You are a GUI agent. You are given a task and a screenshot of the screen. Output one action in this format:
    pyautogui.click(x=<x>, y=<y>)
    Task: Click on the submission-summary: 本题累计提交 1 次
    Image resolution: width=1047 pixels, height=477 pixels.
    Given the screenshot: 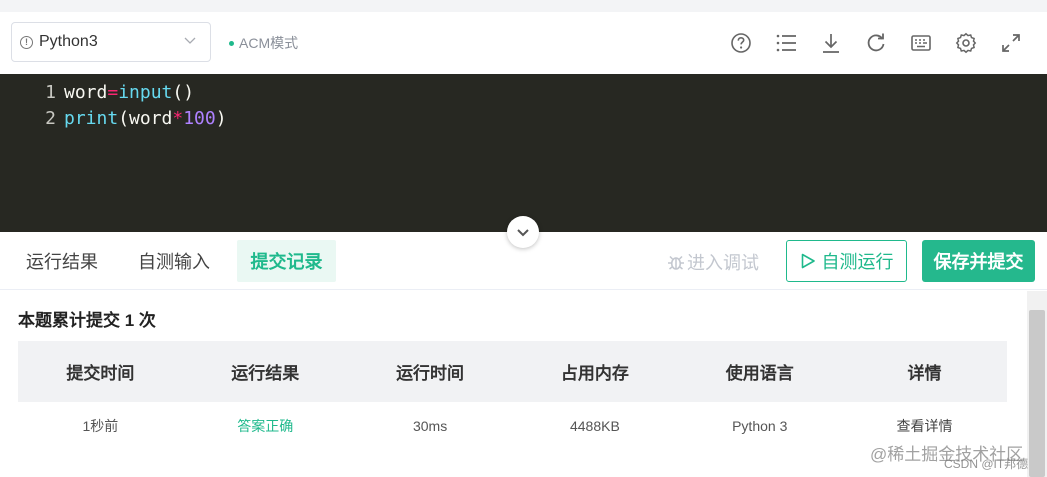 What is the action you would take?
    pyautogui.click(x=87, y=320)
    